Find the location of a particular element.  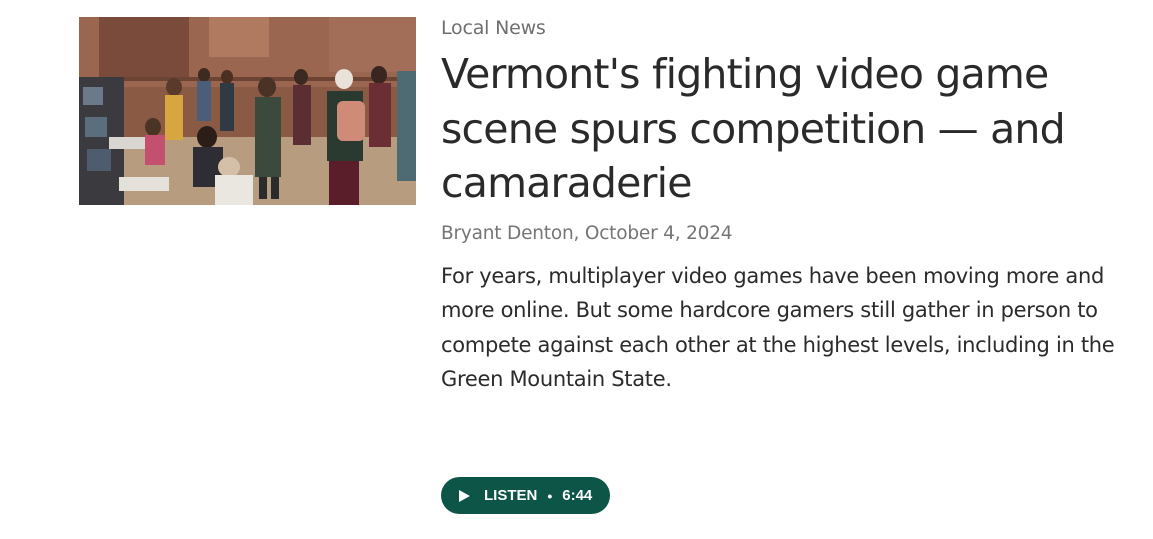

listen-button: LISTEN • 6:44 is located at coordinates (526, 495).